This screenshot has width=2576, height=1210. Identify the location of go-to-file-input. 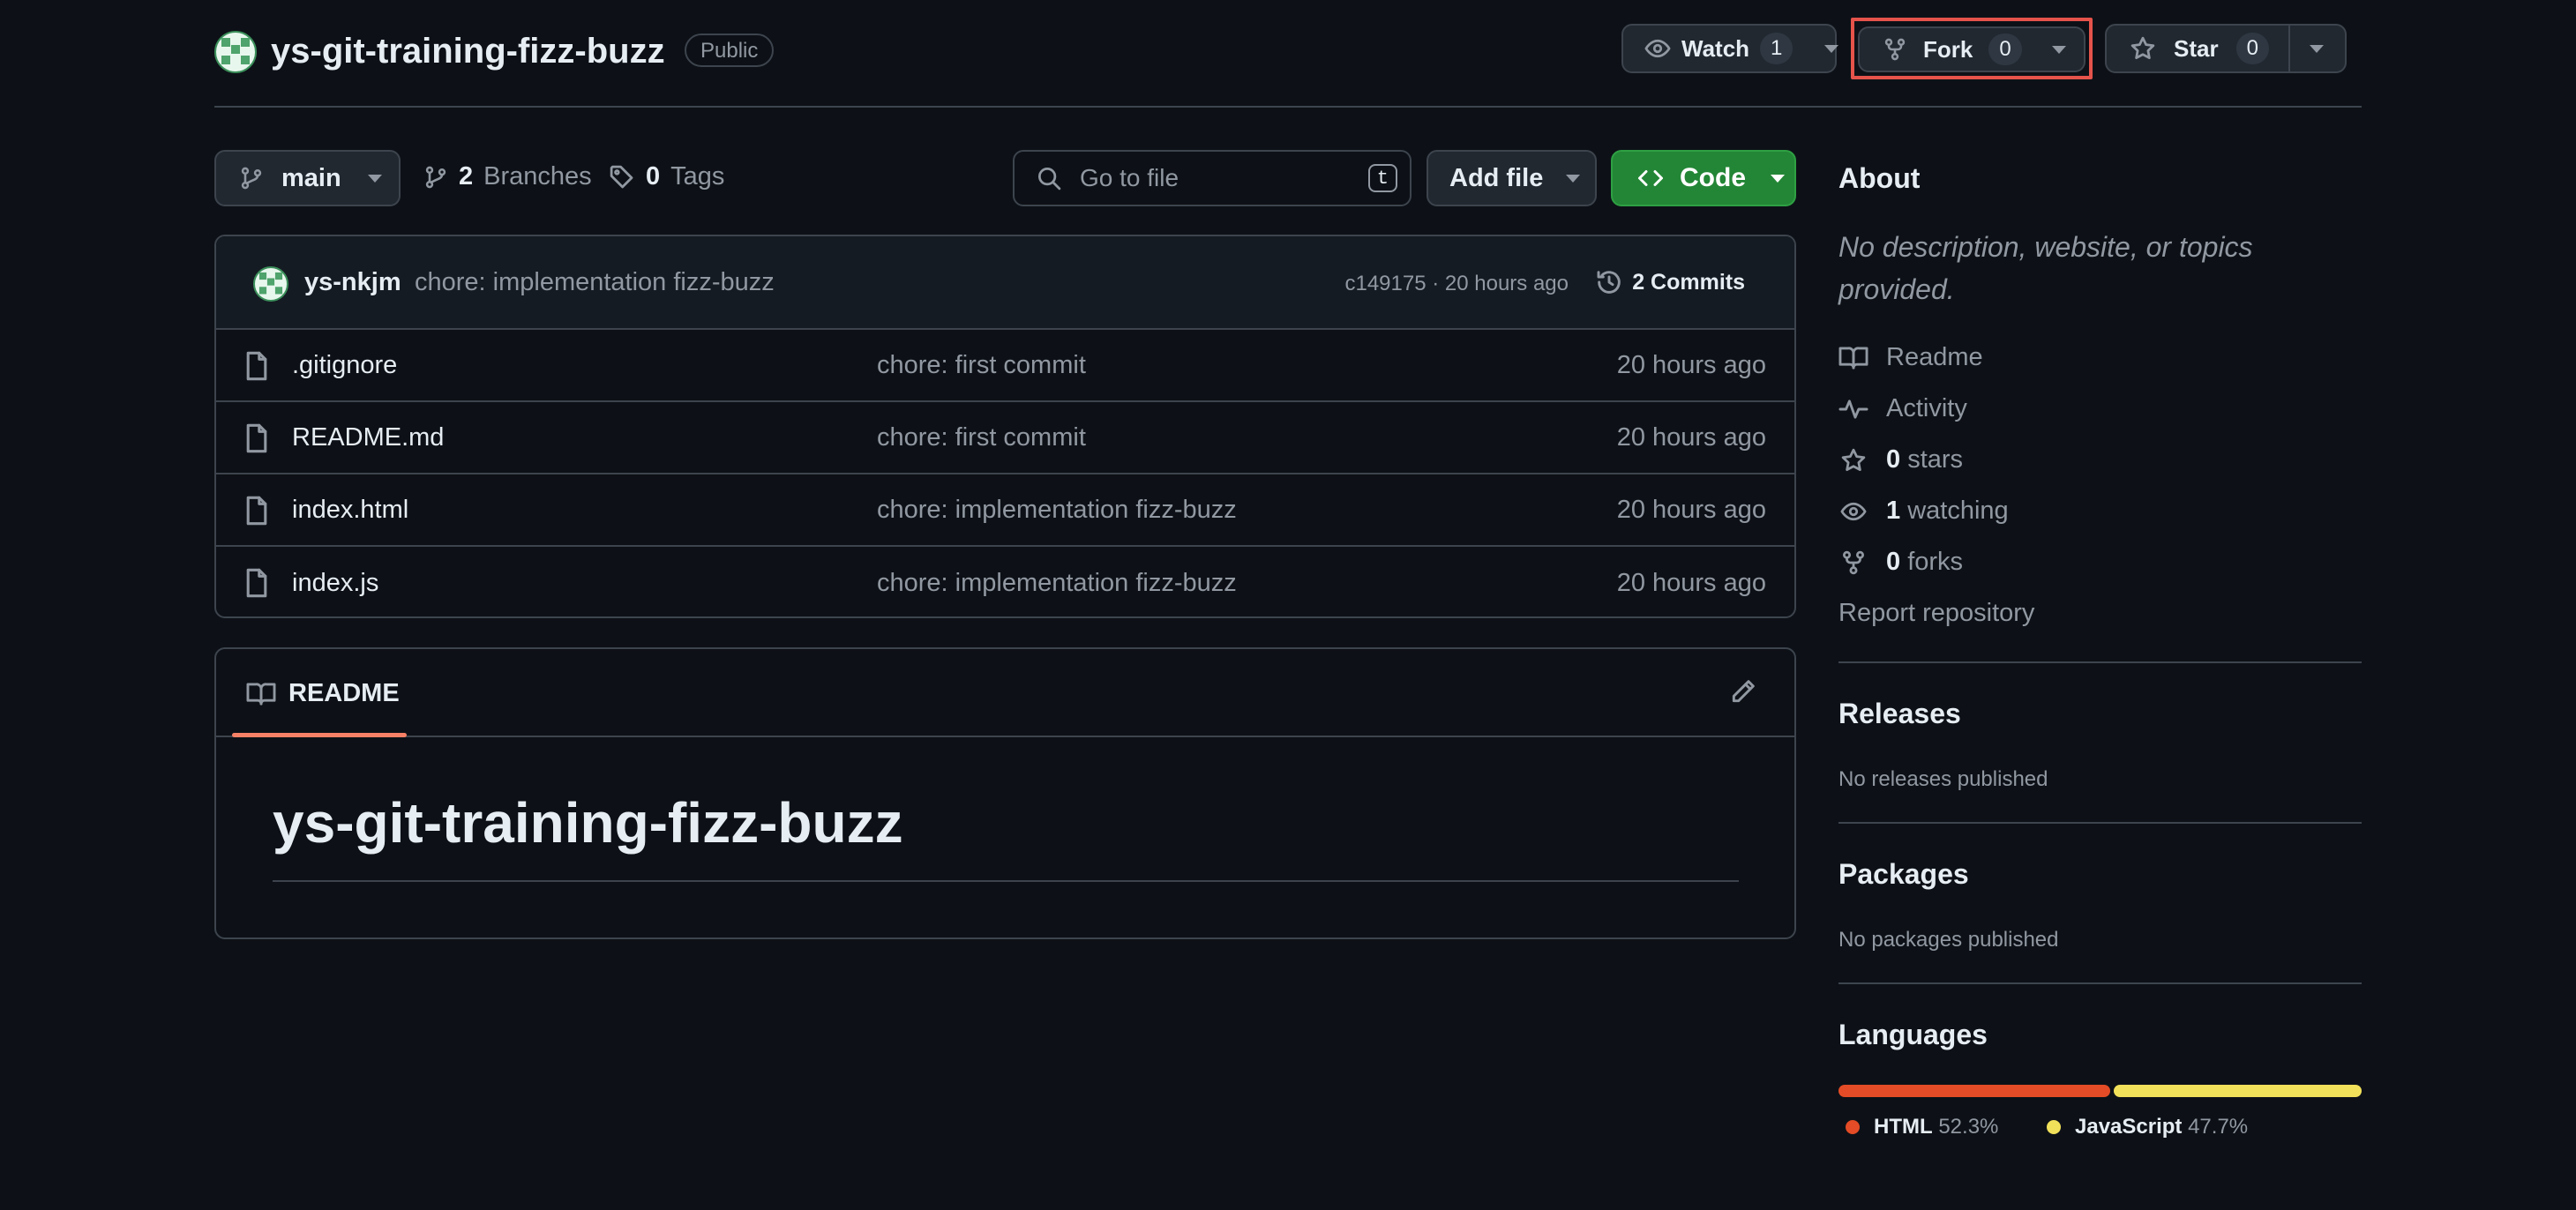
(1212, 178).